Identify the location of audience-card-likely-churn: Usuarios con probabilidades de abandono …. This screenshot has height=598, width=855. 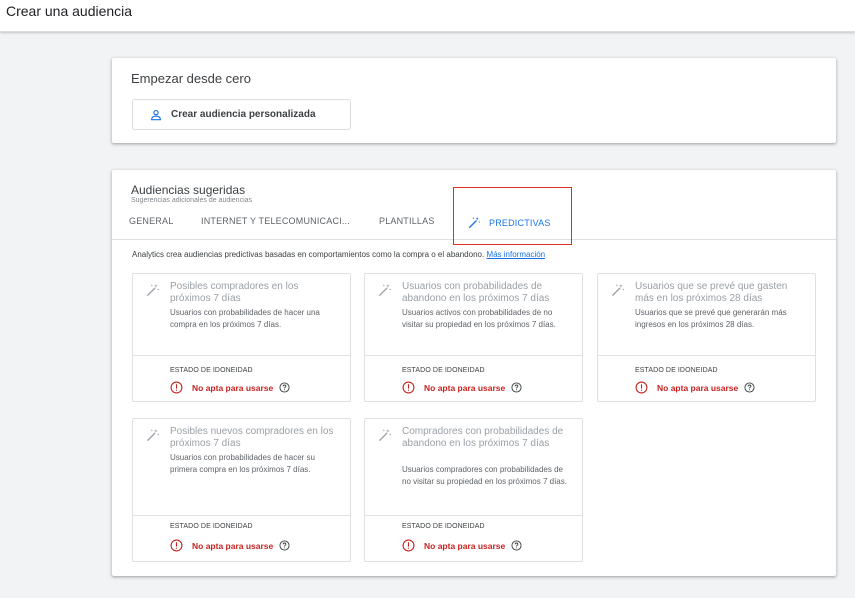
(473, 337).